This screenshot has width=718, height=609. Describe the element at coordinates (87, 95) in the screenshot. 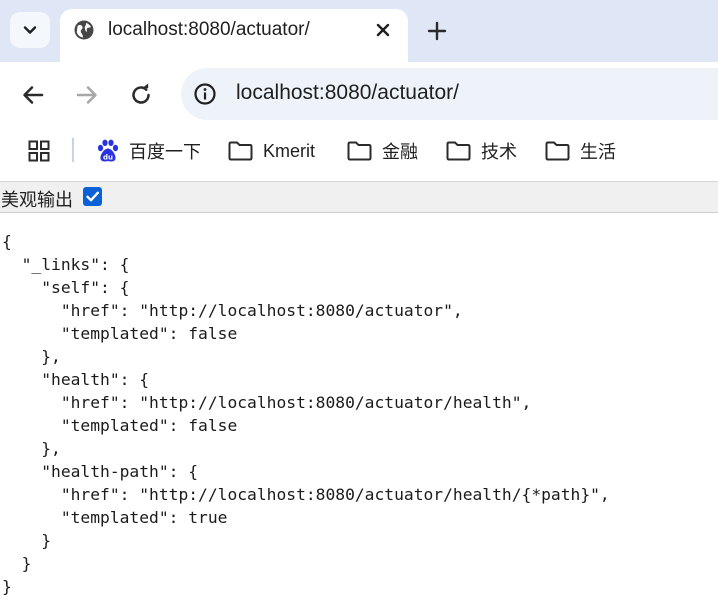

I see `forward-arrow-icon` at that location.